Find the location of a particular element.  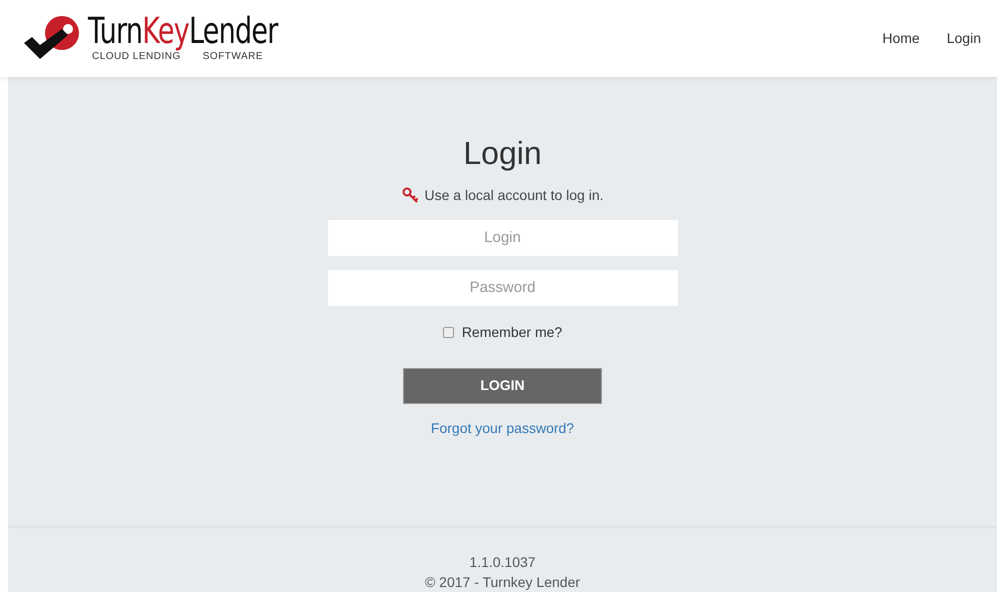

logo-tagline: CLOUD LENDING is located at coordinates (136, 57).